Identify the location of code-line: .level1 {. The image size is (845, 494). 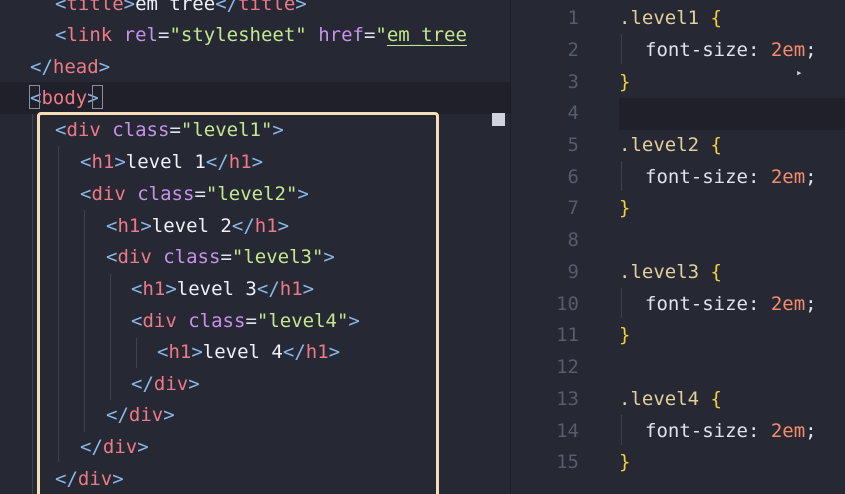
(670, 18).